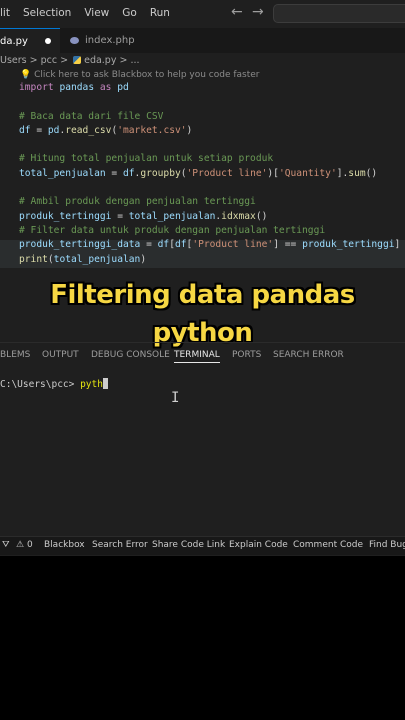  Describe the element at coordinates (209, 88) in the screenshot. I see `code-line: import pandas as pd` at that location.